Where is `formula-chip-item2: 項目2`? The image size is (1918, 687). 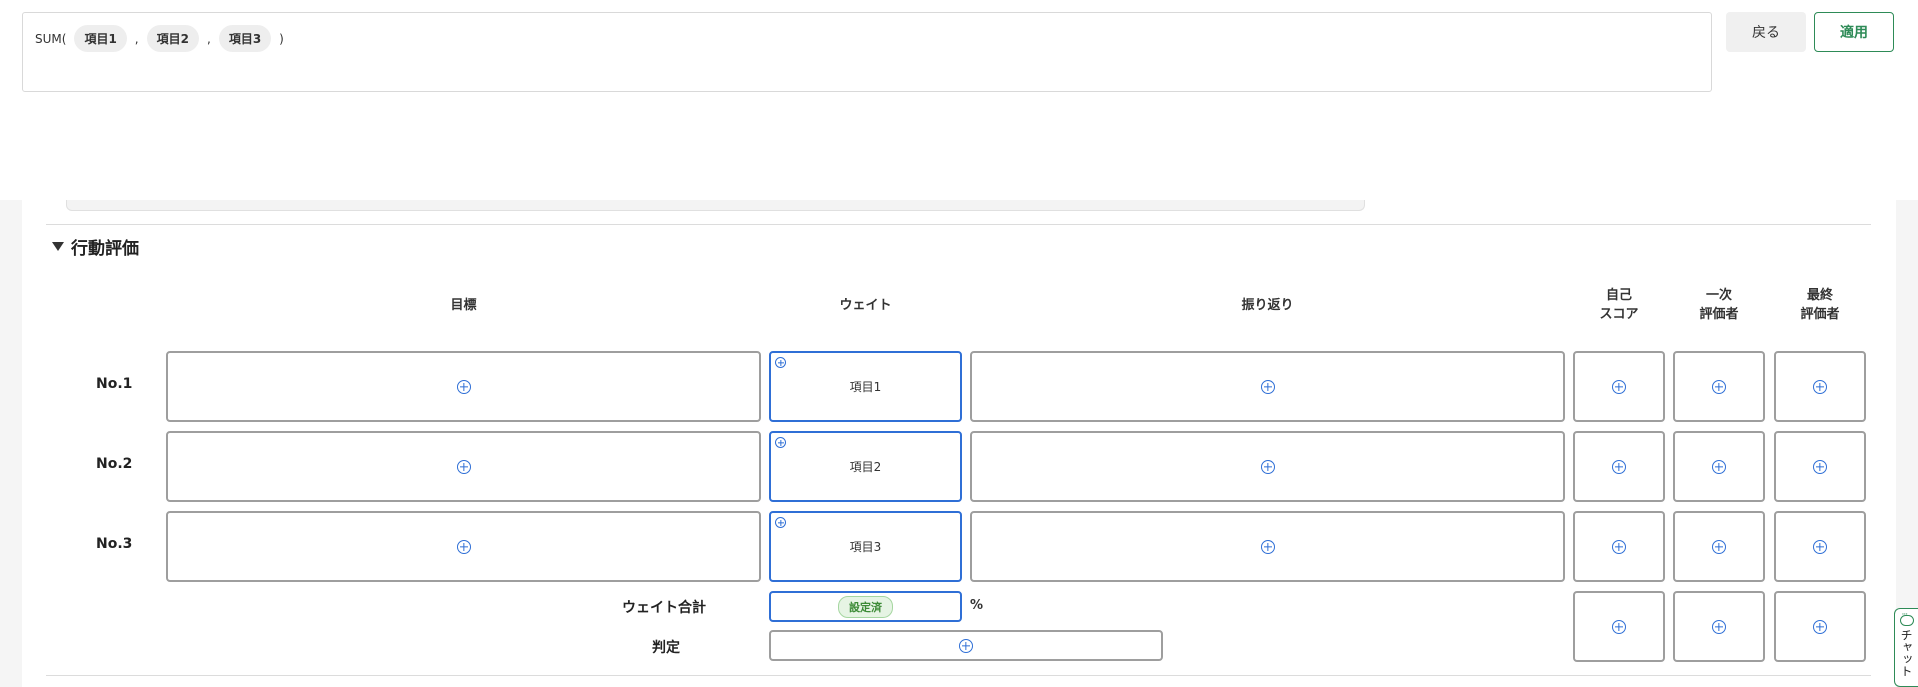 formula-chip-item2: 項目2 is located at coordinates (172, 38).